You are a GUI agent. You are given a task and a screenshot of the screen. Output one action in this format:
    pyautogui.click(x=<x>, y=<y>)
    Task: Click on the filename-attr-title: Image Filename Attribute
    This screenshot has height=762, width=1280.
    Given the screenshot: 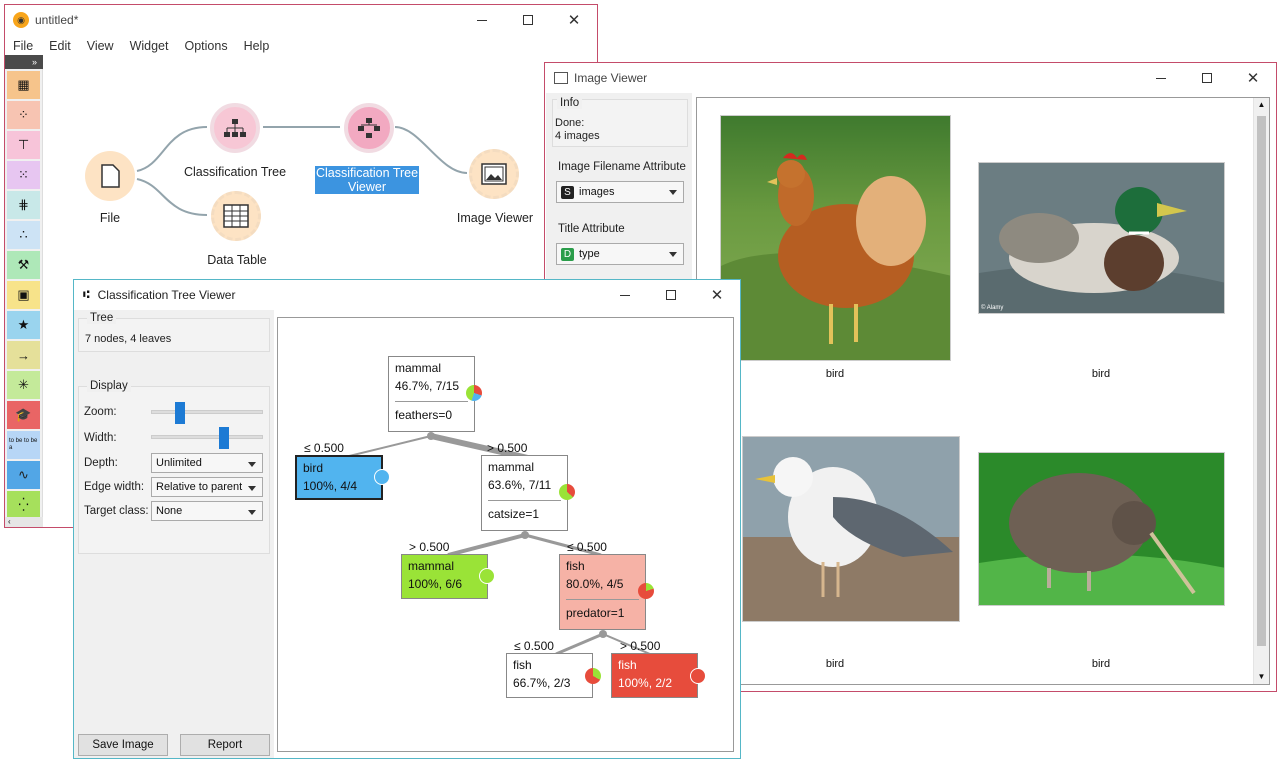 What is the action you would take?
    pyautogui.click(x=622, y=167)
    